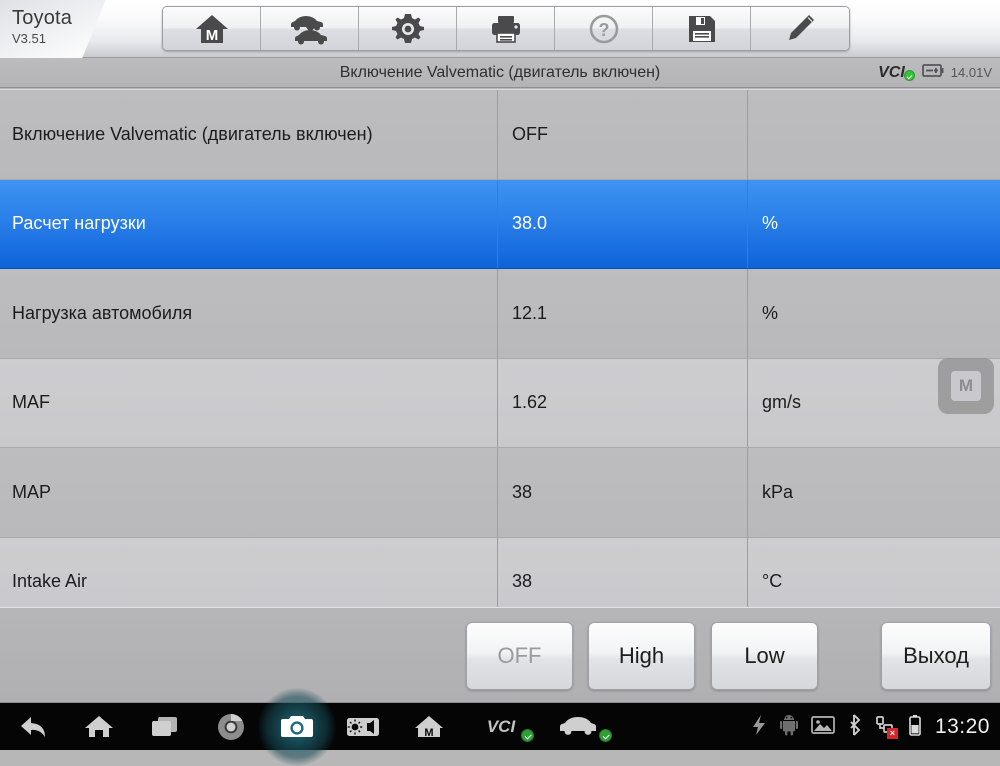  I want to click on brightness-volume-icon, so click(363, 727).